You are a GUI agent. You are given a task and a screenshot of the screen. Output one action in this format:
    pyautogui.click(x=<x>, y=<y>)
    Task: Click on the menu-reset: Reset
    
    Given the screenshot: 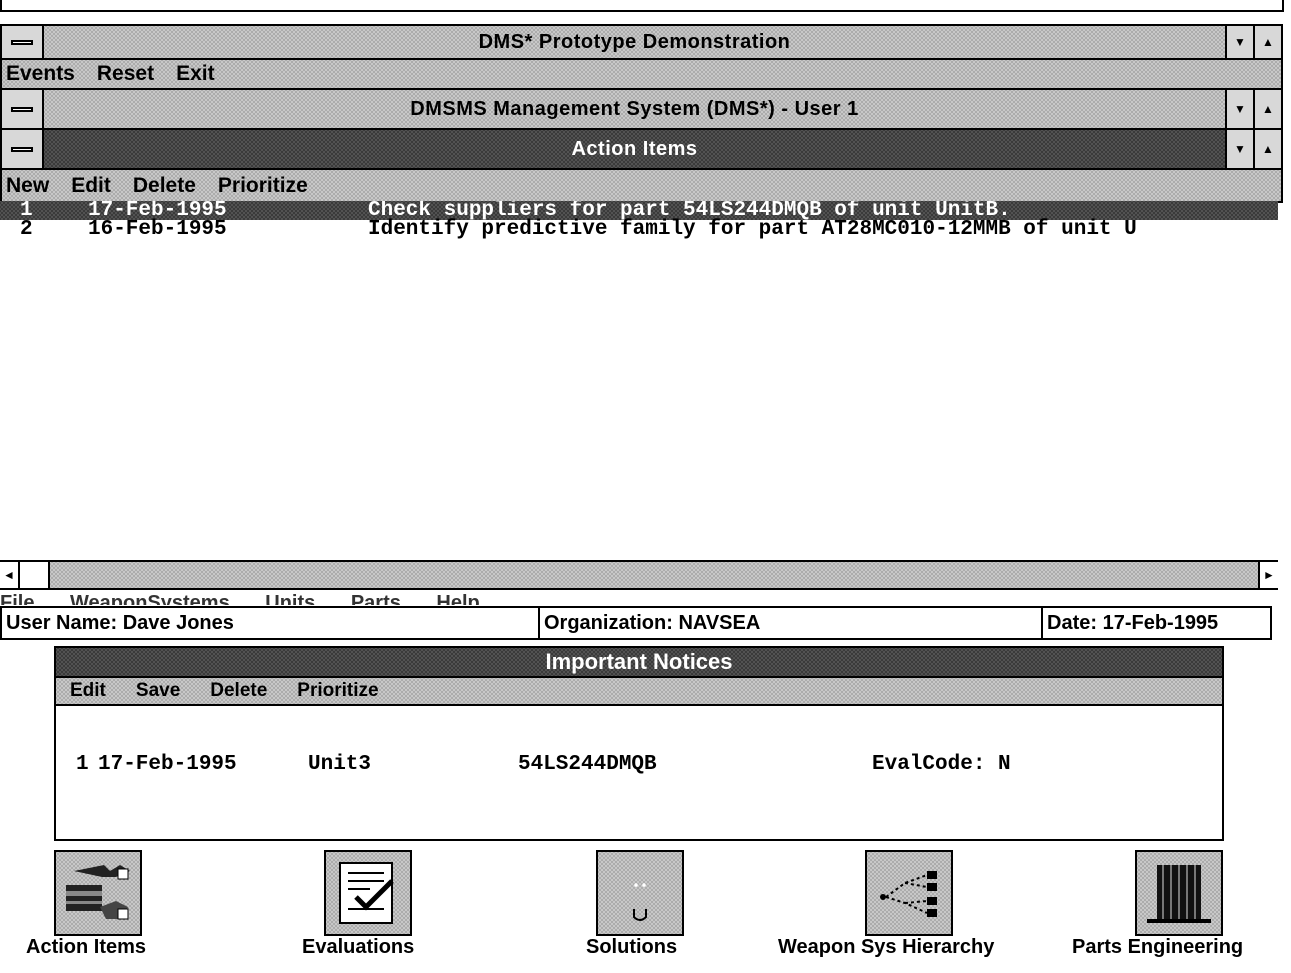 What is the action you would take?
    pyautogui.click(x=125, y=74)
    